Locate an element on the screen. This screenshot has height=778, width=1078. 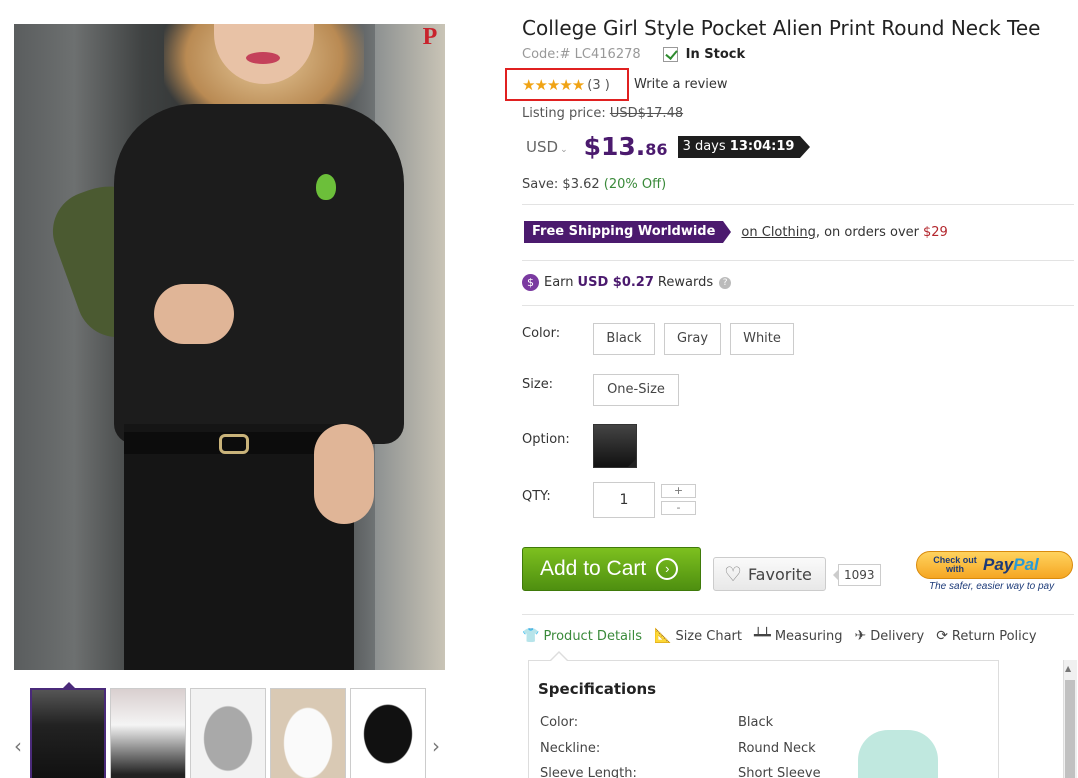
listing-price-label: Listing price: is located at coordinates (564, 113).